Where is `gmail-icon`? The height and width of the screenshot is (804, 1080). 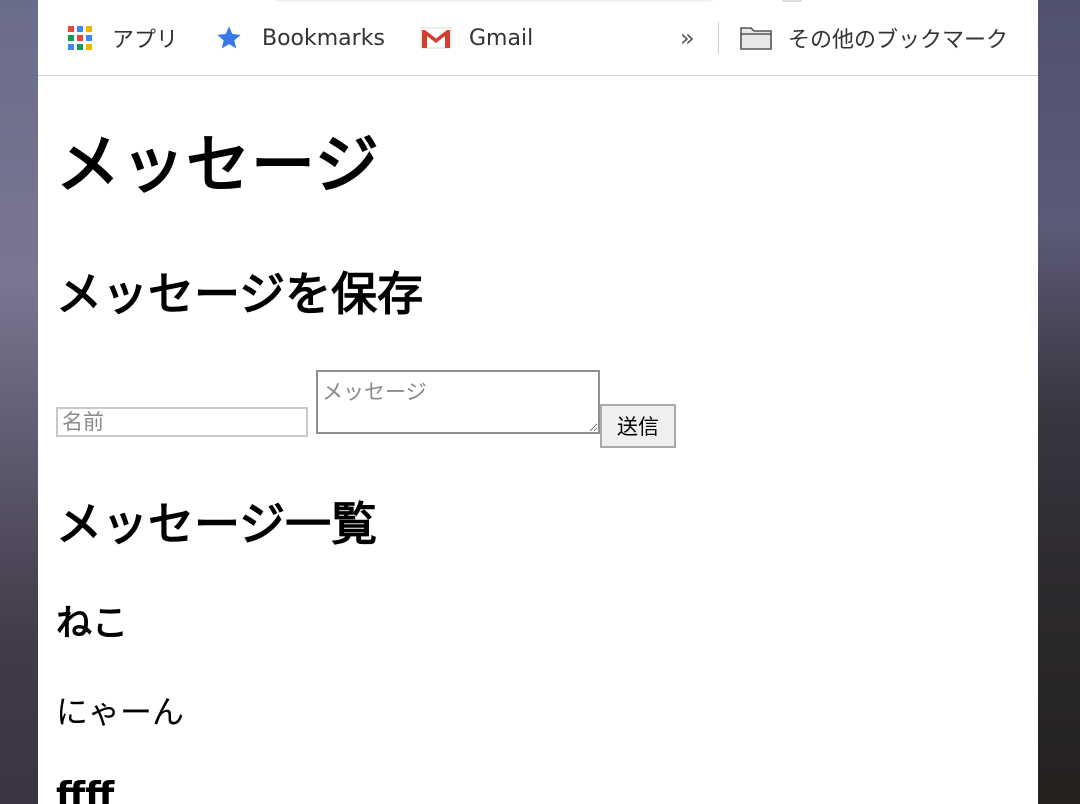
gmail-icon is located at coordinates (436, 38).